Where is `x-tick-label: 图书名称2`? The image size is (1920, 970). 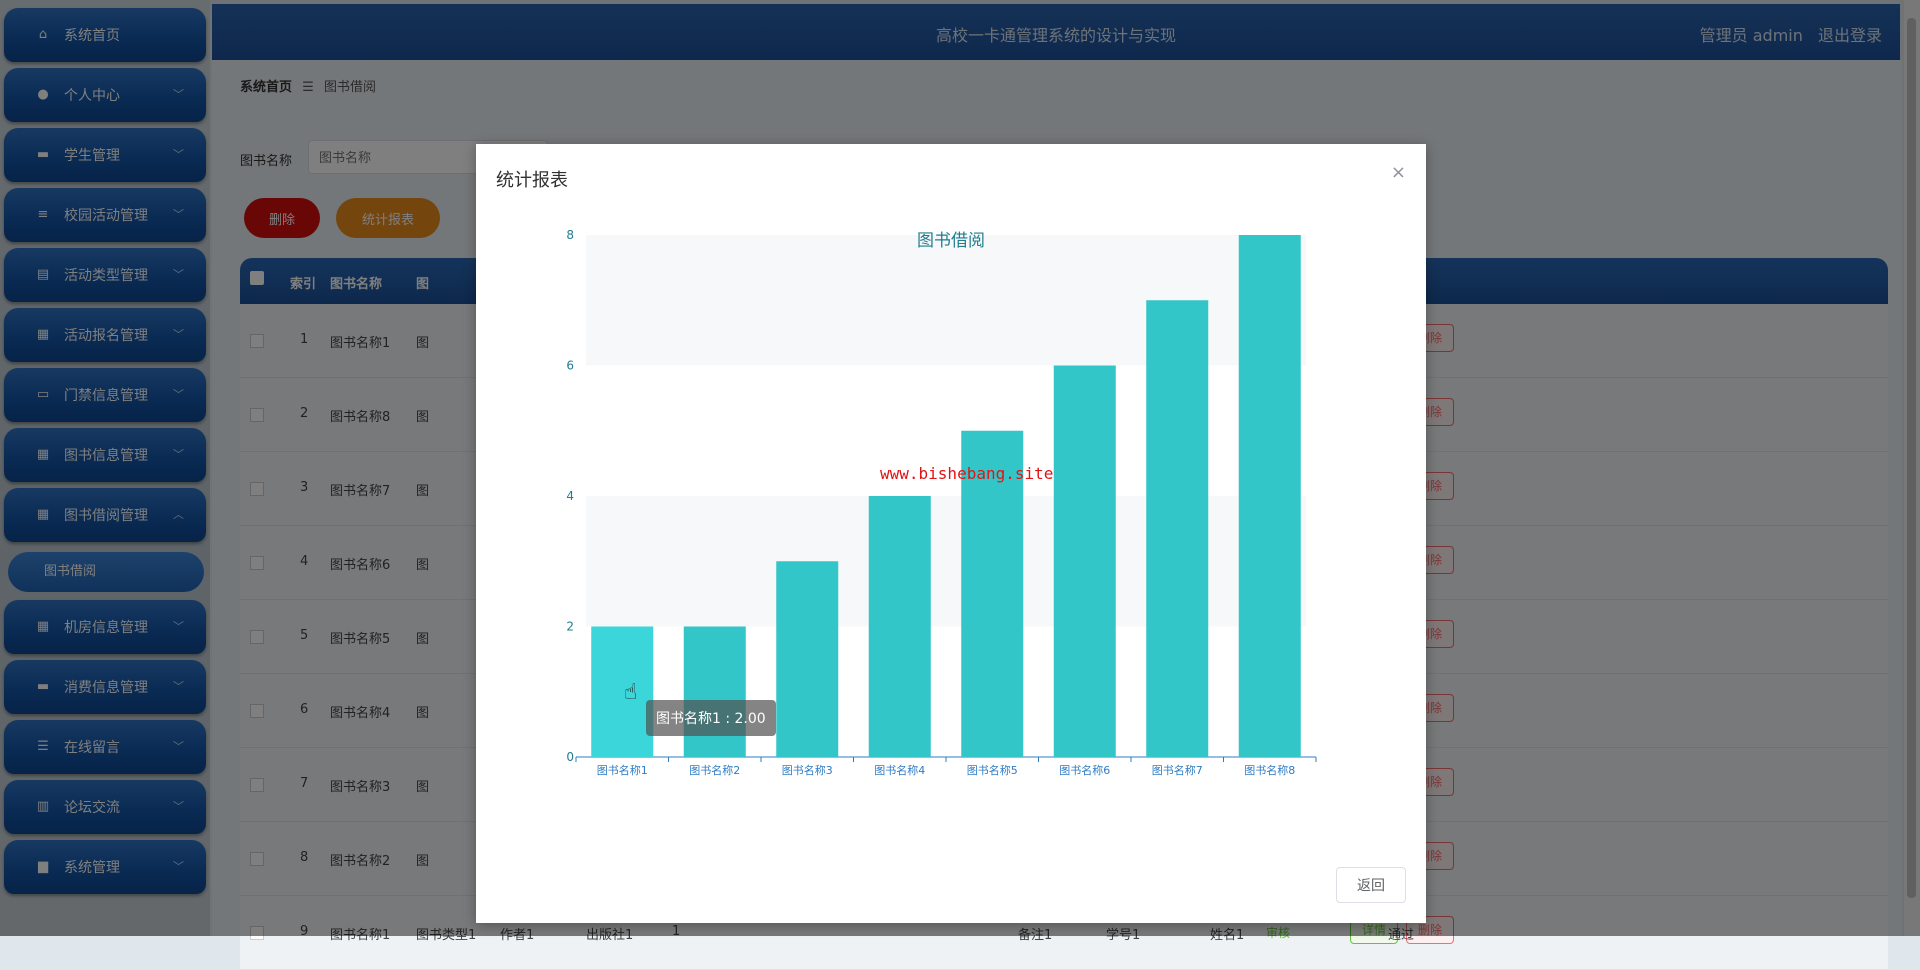 x-tick-label: 图书名称2 is located at coordinates (714, 770).